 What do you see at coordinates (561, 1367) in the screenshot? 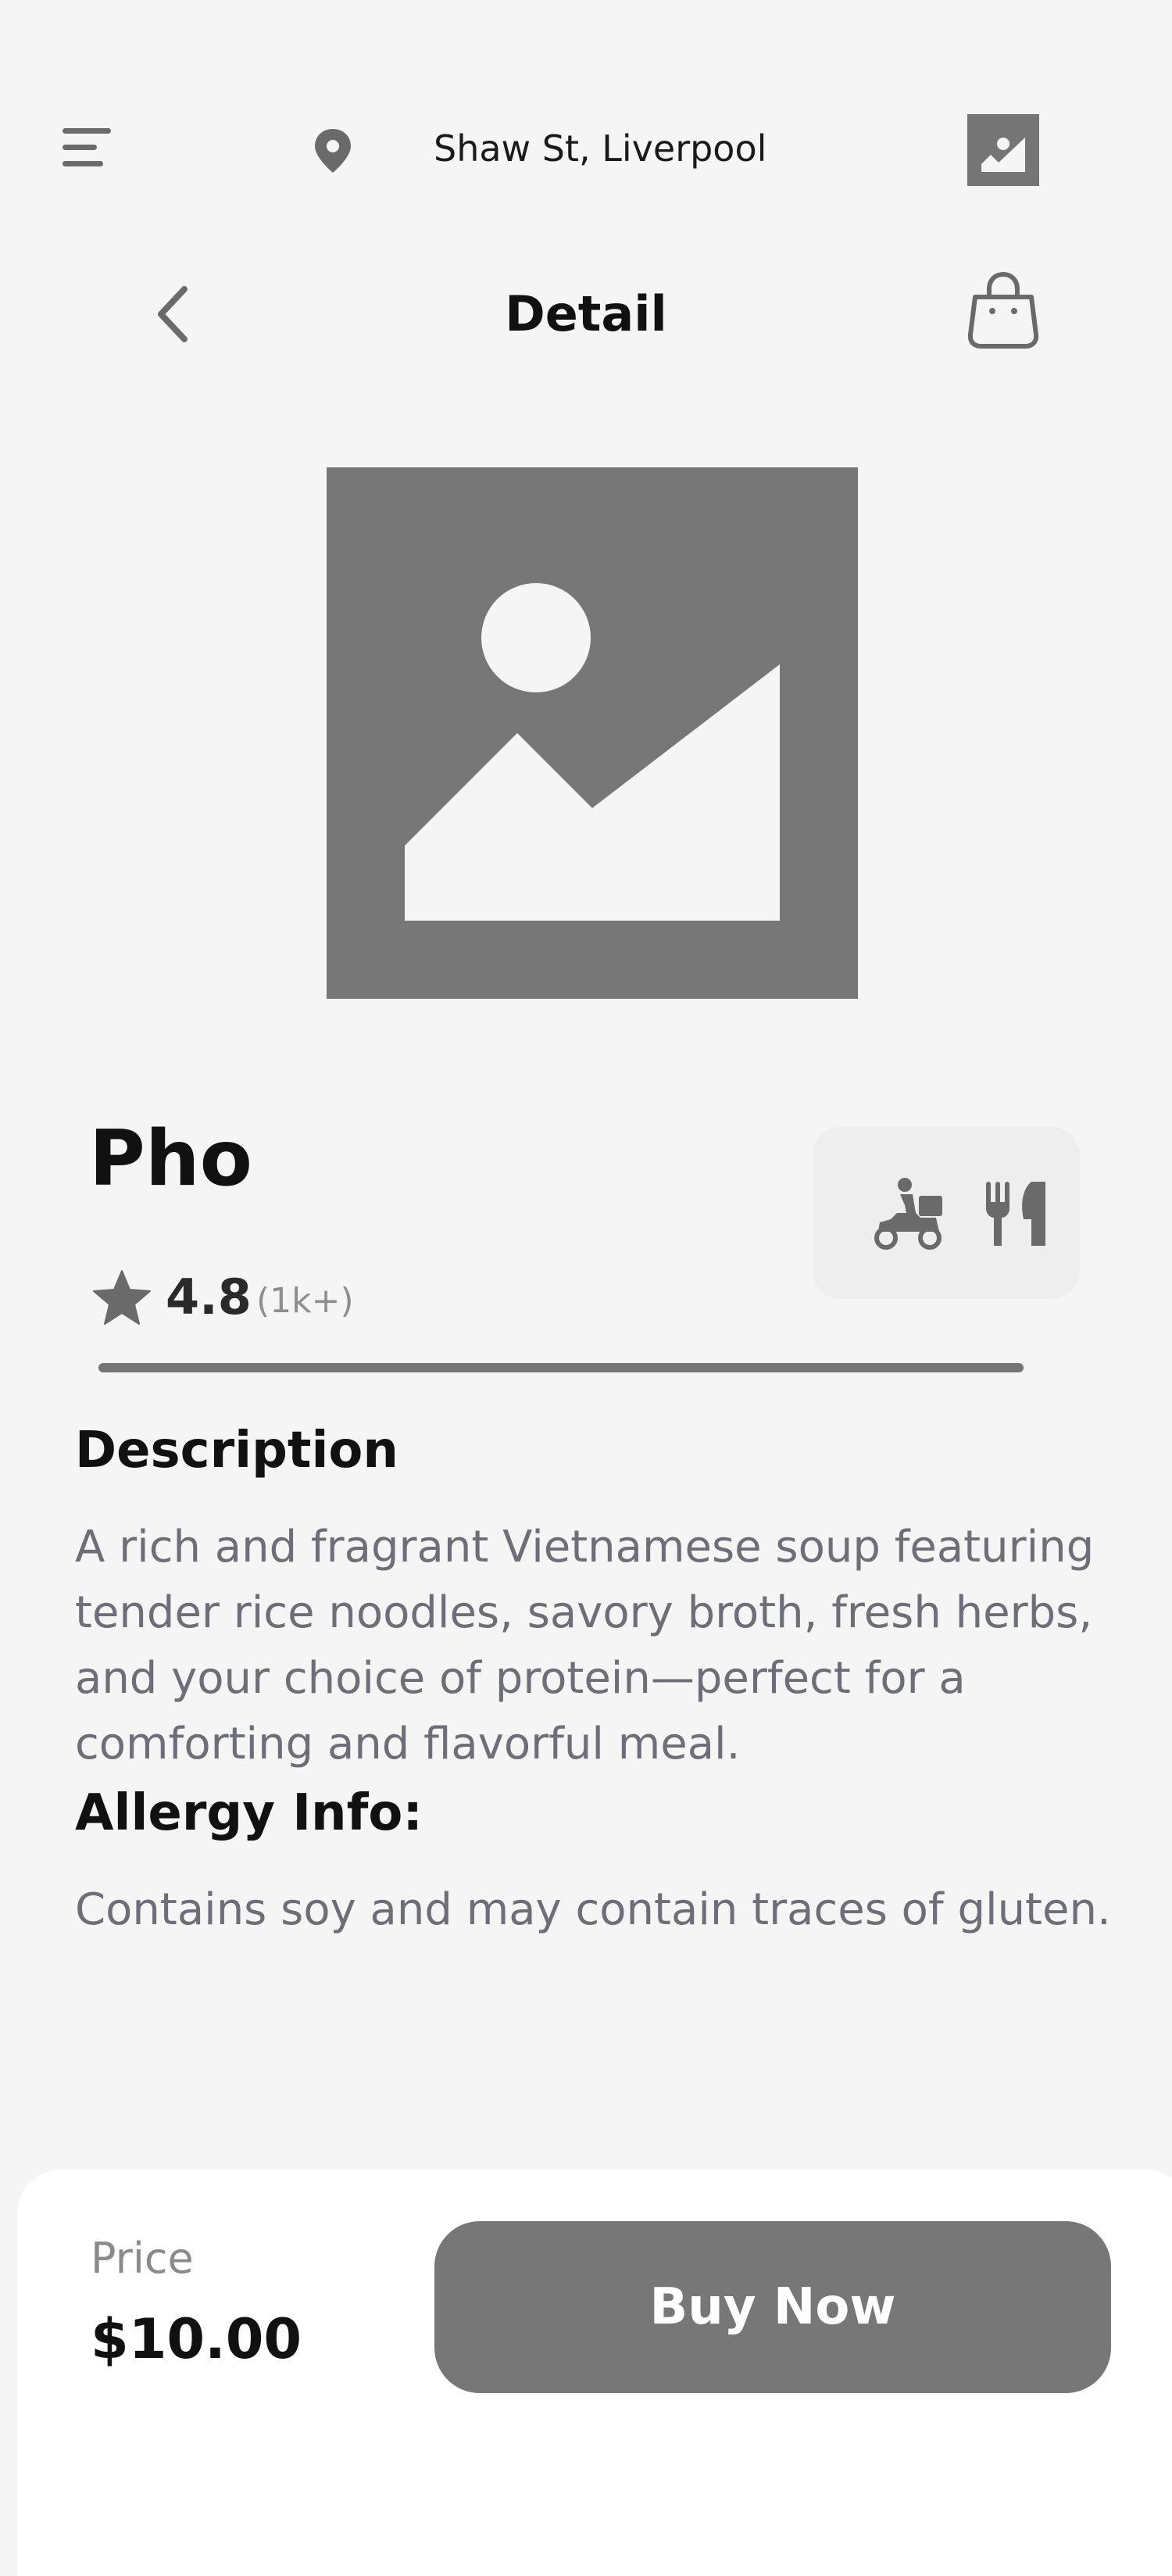
I see `section-divider` at bounding box center [561, 1367].